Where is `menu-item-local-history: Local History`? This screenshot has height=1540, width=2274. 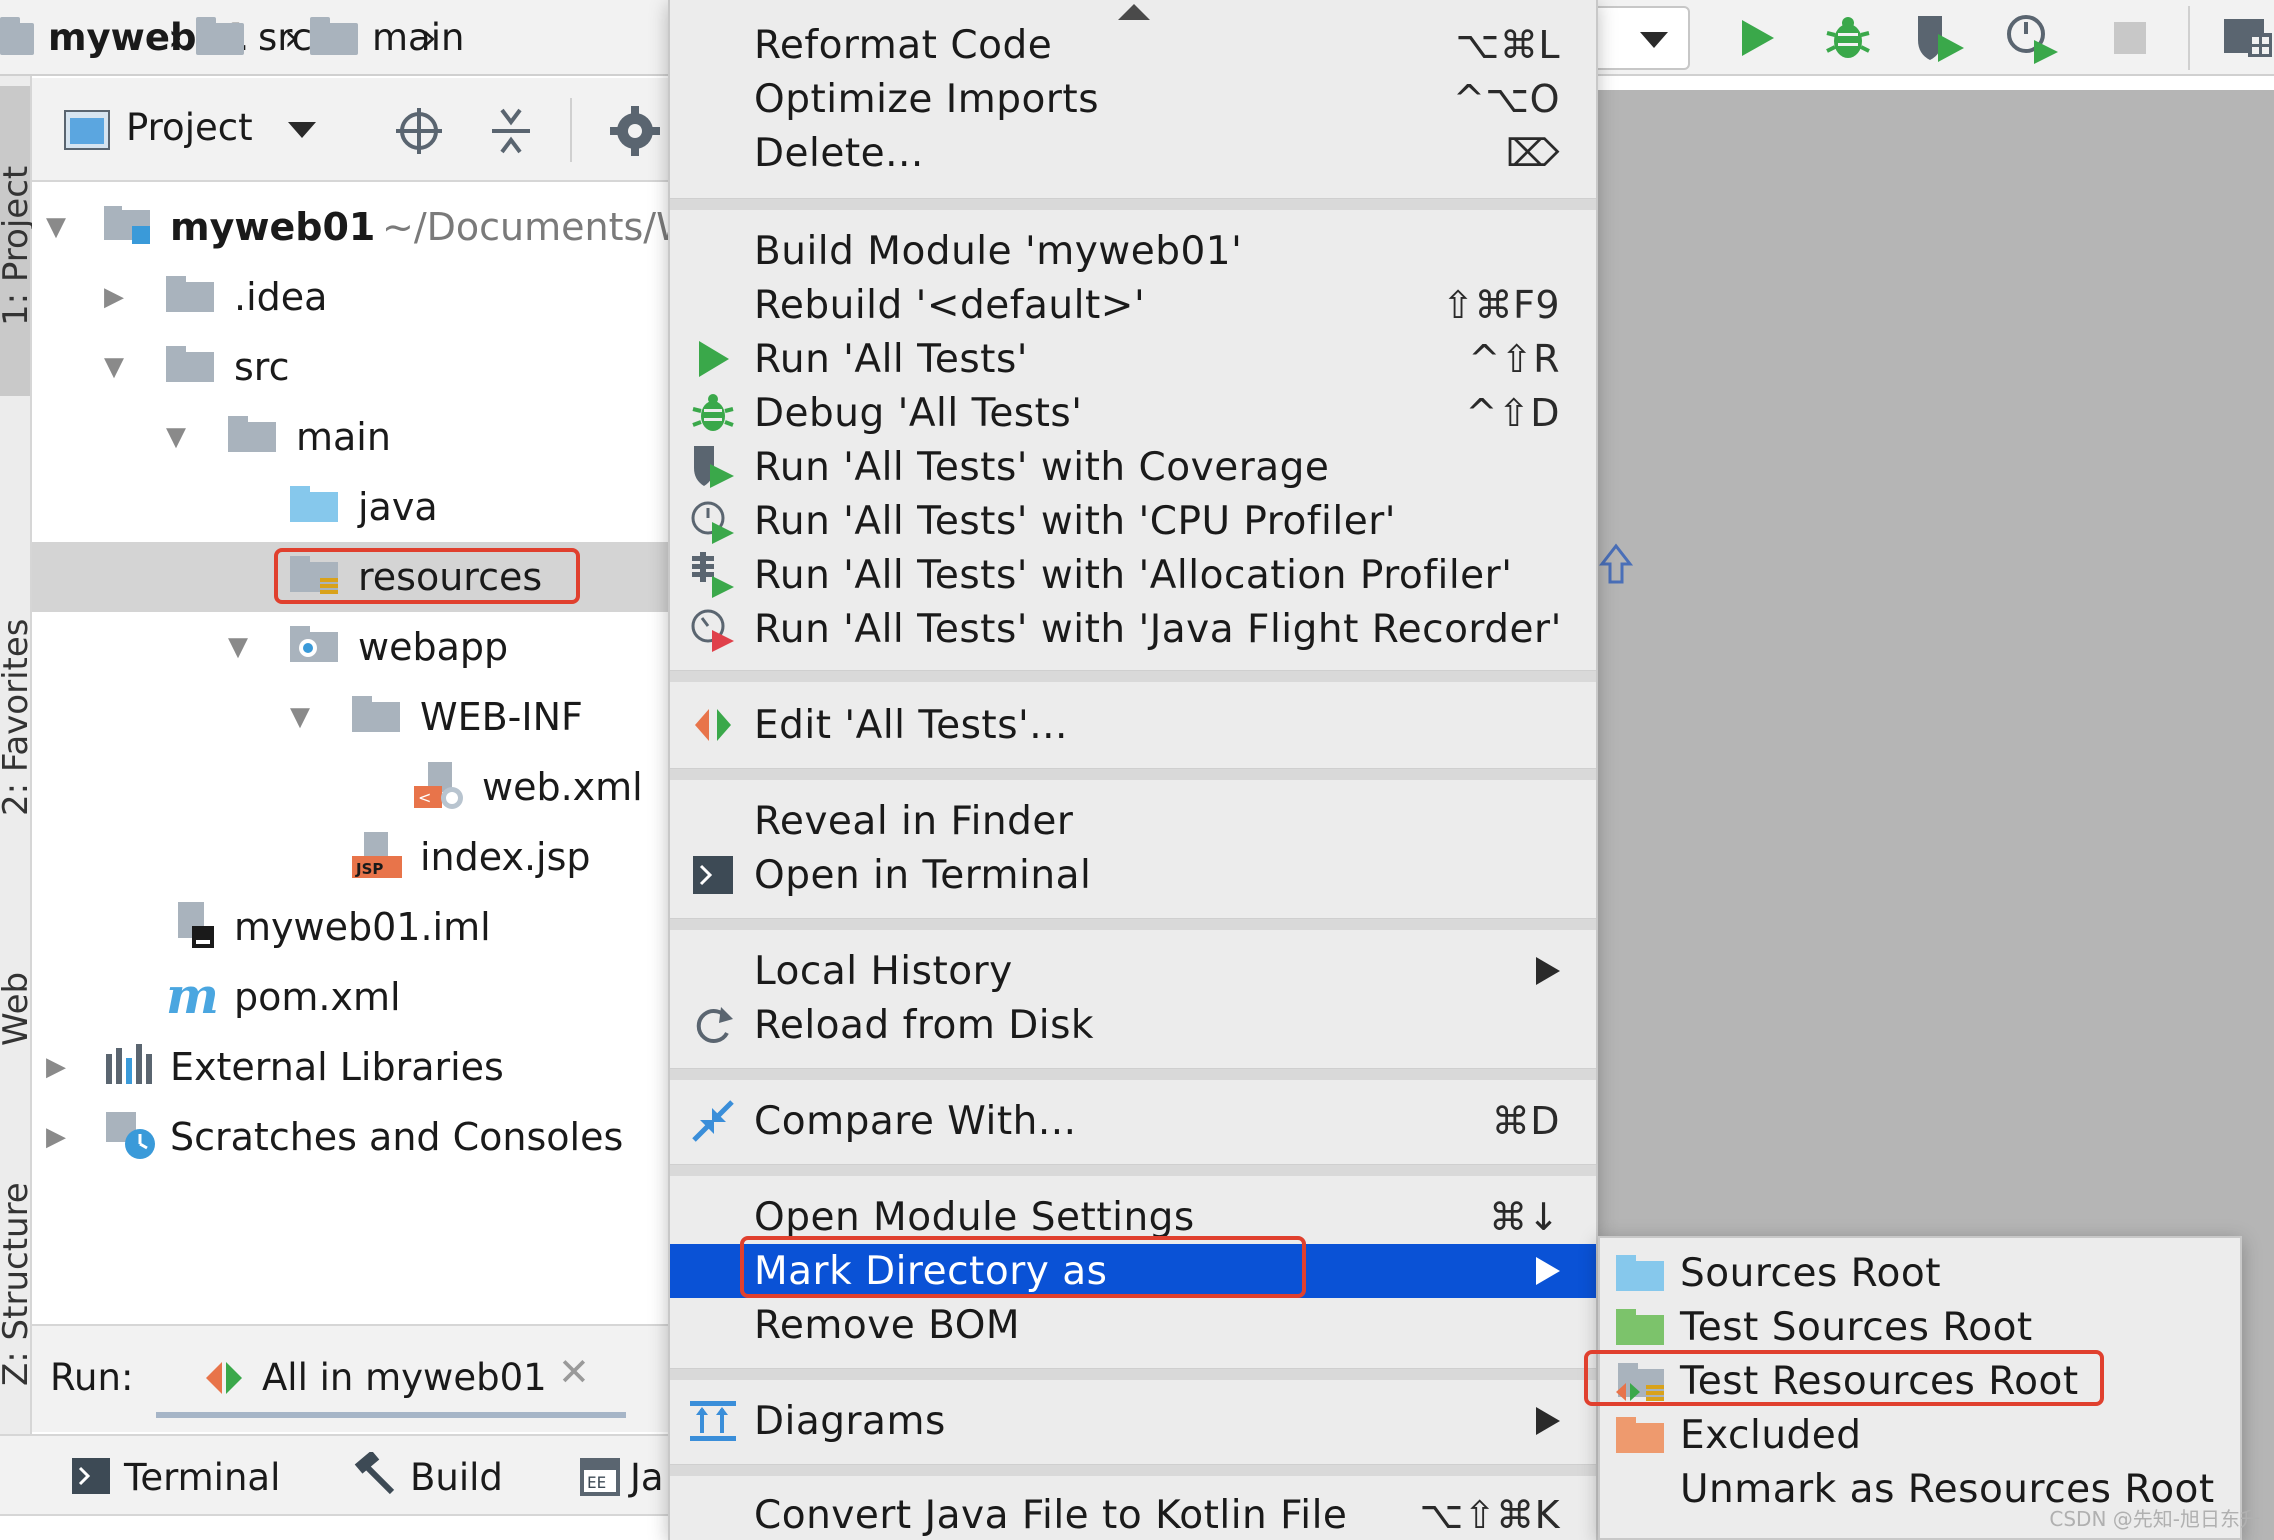
menu-item-local-history: Local History is located at coordinates (1133, 971).